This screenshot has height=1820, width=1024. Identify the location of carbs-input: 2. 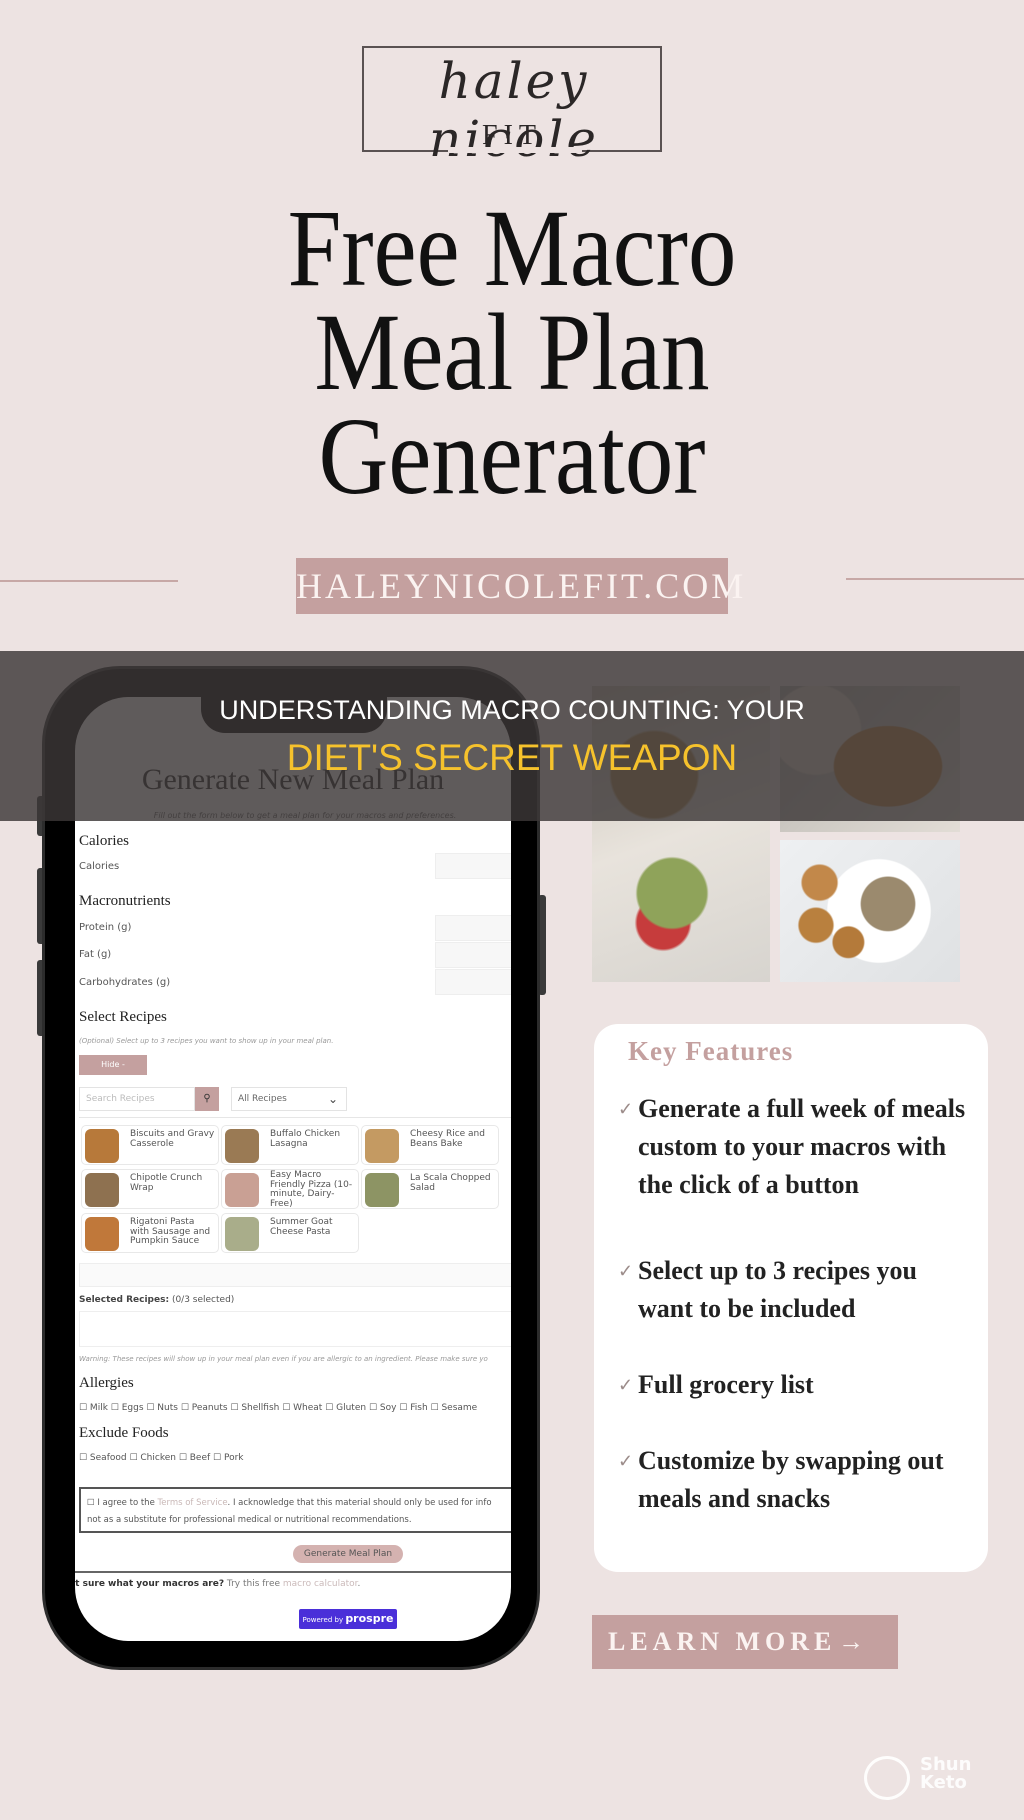
(473, 982).